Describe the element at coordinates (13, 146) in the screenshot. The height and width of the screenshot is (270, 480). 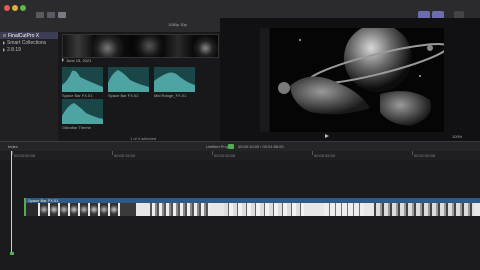
I see `index-button: Index` at that location.